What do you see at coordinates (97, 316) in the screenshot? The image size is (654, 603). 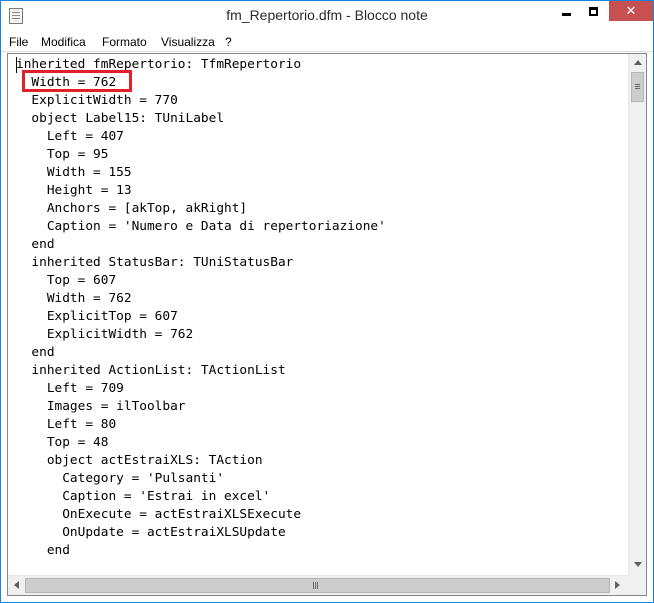 I see `code-line: ExplicitTop = 607` at bounding box center [97, 316].